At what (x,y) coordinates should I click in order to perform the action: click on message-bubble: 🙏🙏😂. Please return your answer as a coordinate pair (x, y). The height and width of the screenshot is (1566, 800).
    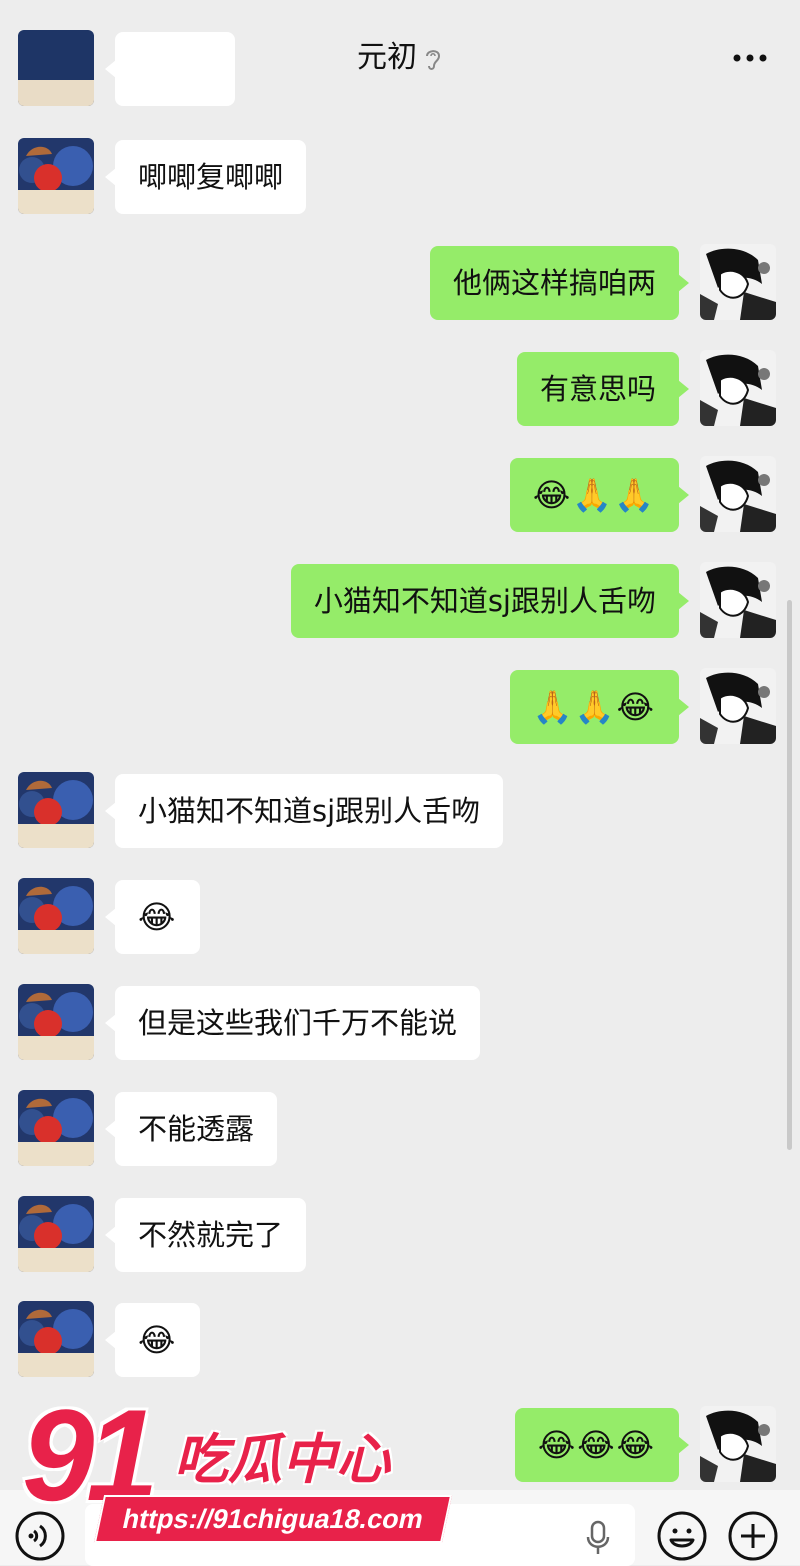
    Looking at the image, I should click on (599, 707).